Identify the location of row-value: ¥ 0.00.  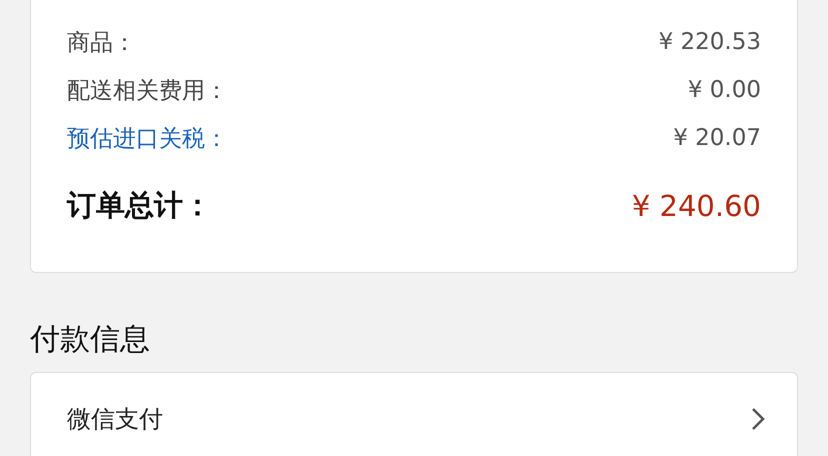
(724, 90).